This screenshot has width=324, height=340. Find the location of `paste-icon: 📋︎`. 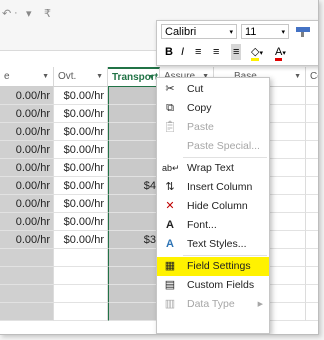

paste-icon: 📋︎ is located at coordinates (170, 127).